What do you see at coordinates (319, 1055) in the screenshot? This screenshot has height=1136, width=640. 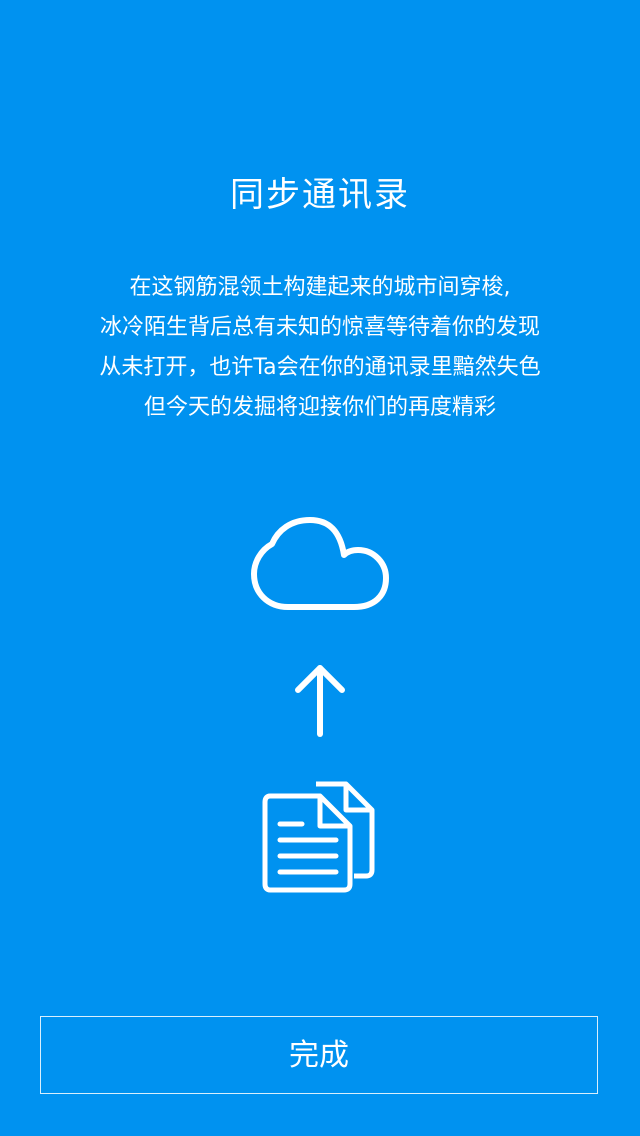 I see `done-button: 完成` at bounding box center [319, 1055].